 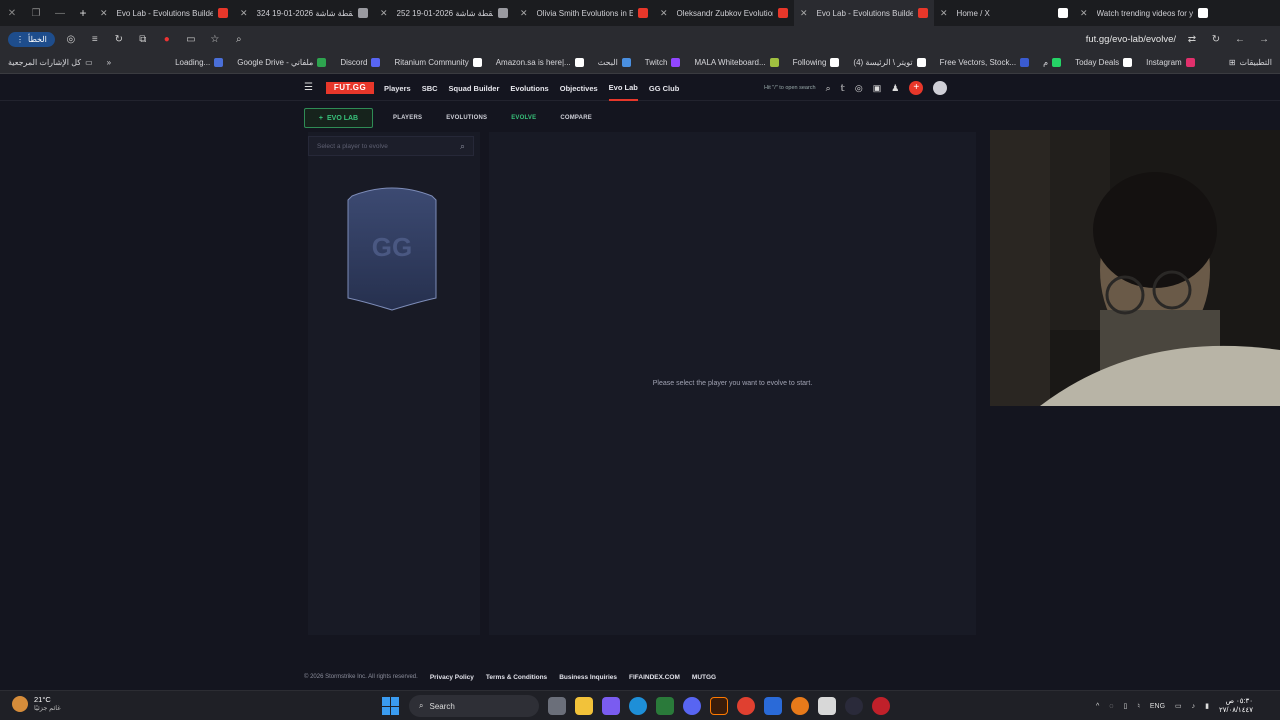 What do you see at coordinates (109, 62) in the screenshot?
I see `bookmarks-overflow-icon: »` at bounding box center [109, 62].